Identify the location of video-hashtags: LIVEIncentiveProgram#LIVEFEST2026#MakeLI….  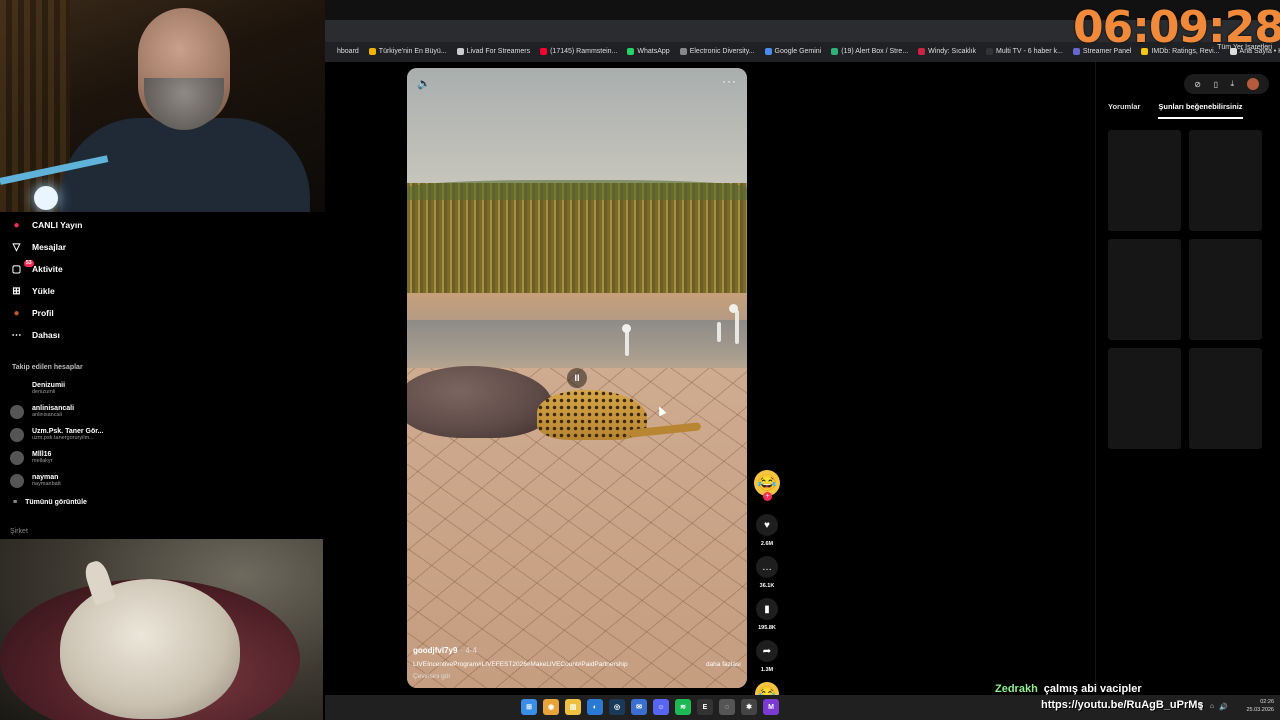
(520, 664).